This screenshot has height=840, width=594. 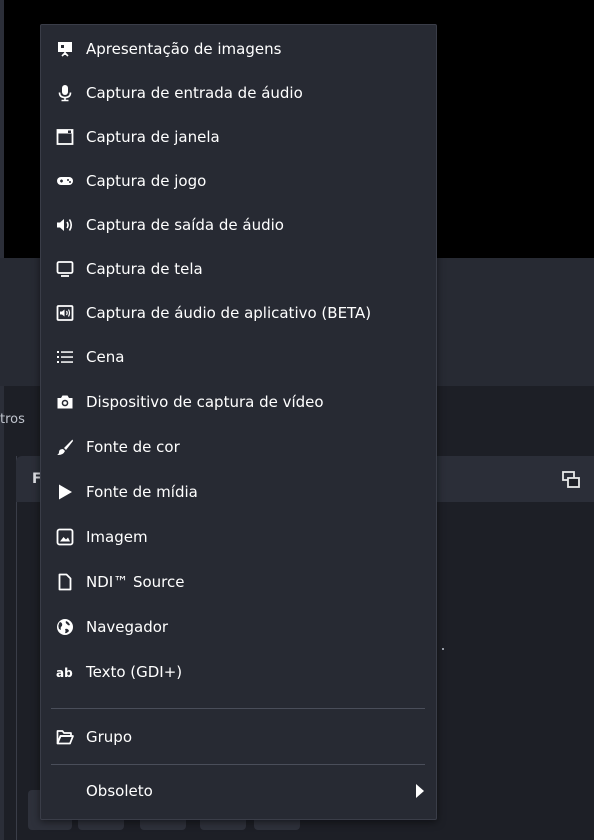 I want to click on menu-item-label: Fonte de mídia, so click(x=142, y=492).